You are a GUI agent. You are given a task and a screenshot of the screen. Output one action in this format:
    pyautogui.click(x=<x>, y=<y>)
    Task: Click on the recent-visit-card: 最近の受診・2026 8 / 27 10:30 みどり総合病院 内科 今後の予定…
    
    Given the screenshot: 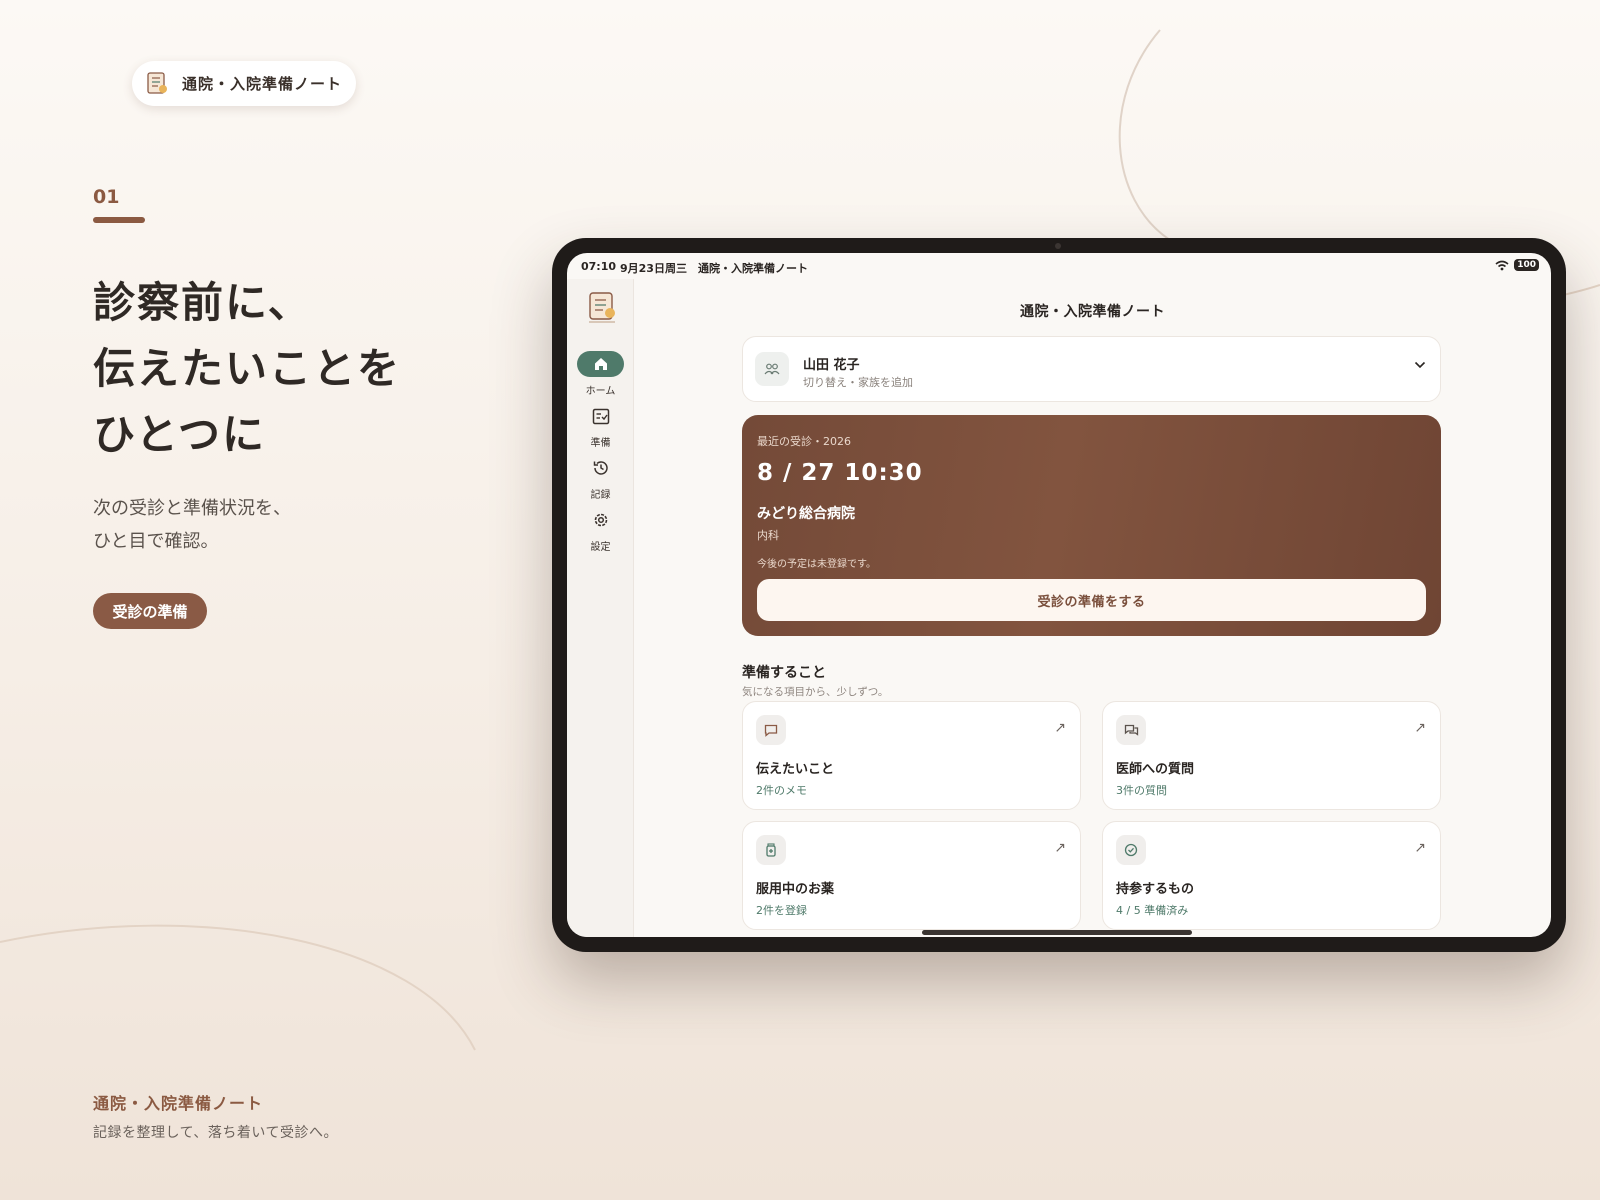 What is the action you would take?
    pyautogui.click(x=1091, y=525)
    